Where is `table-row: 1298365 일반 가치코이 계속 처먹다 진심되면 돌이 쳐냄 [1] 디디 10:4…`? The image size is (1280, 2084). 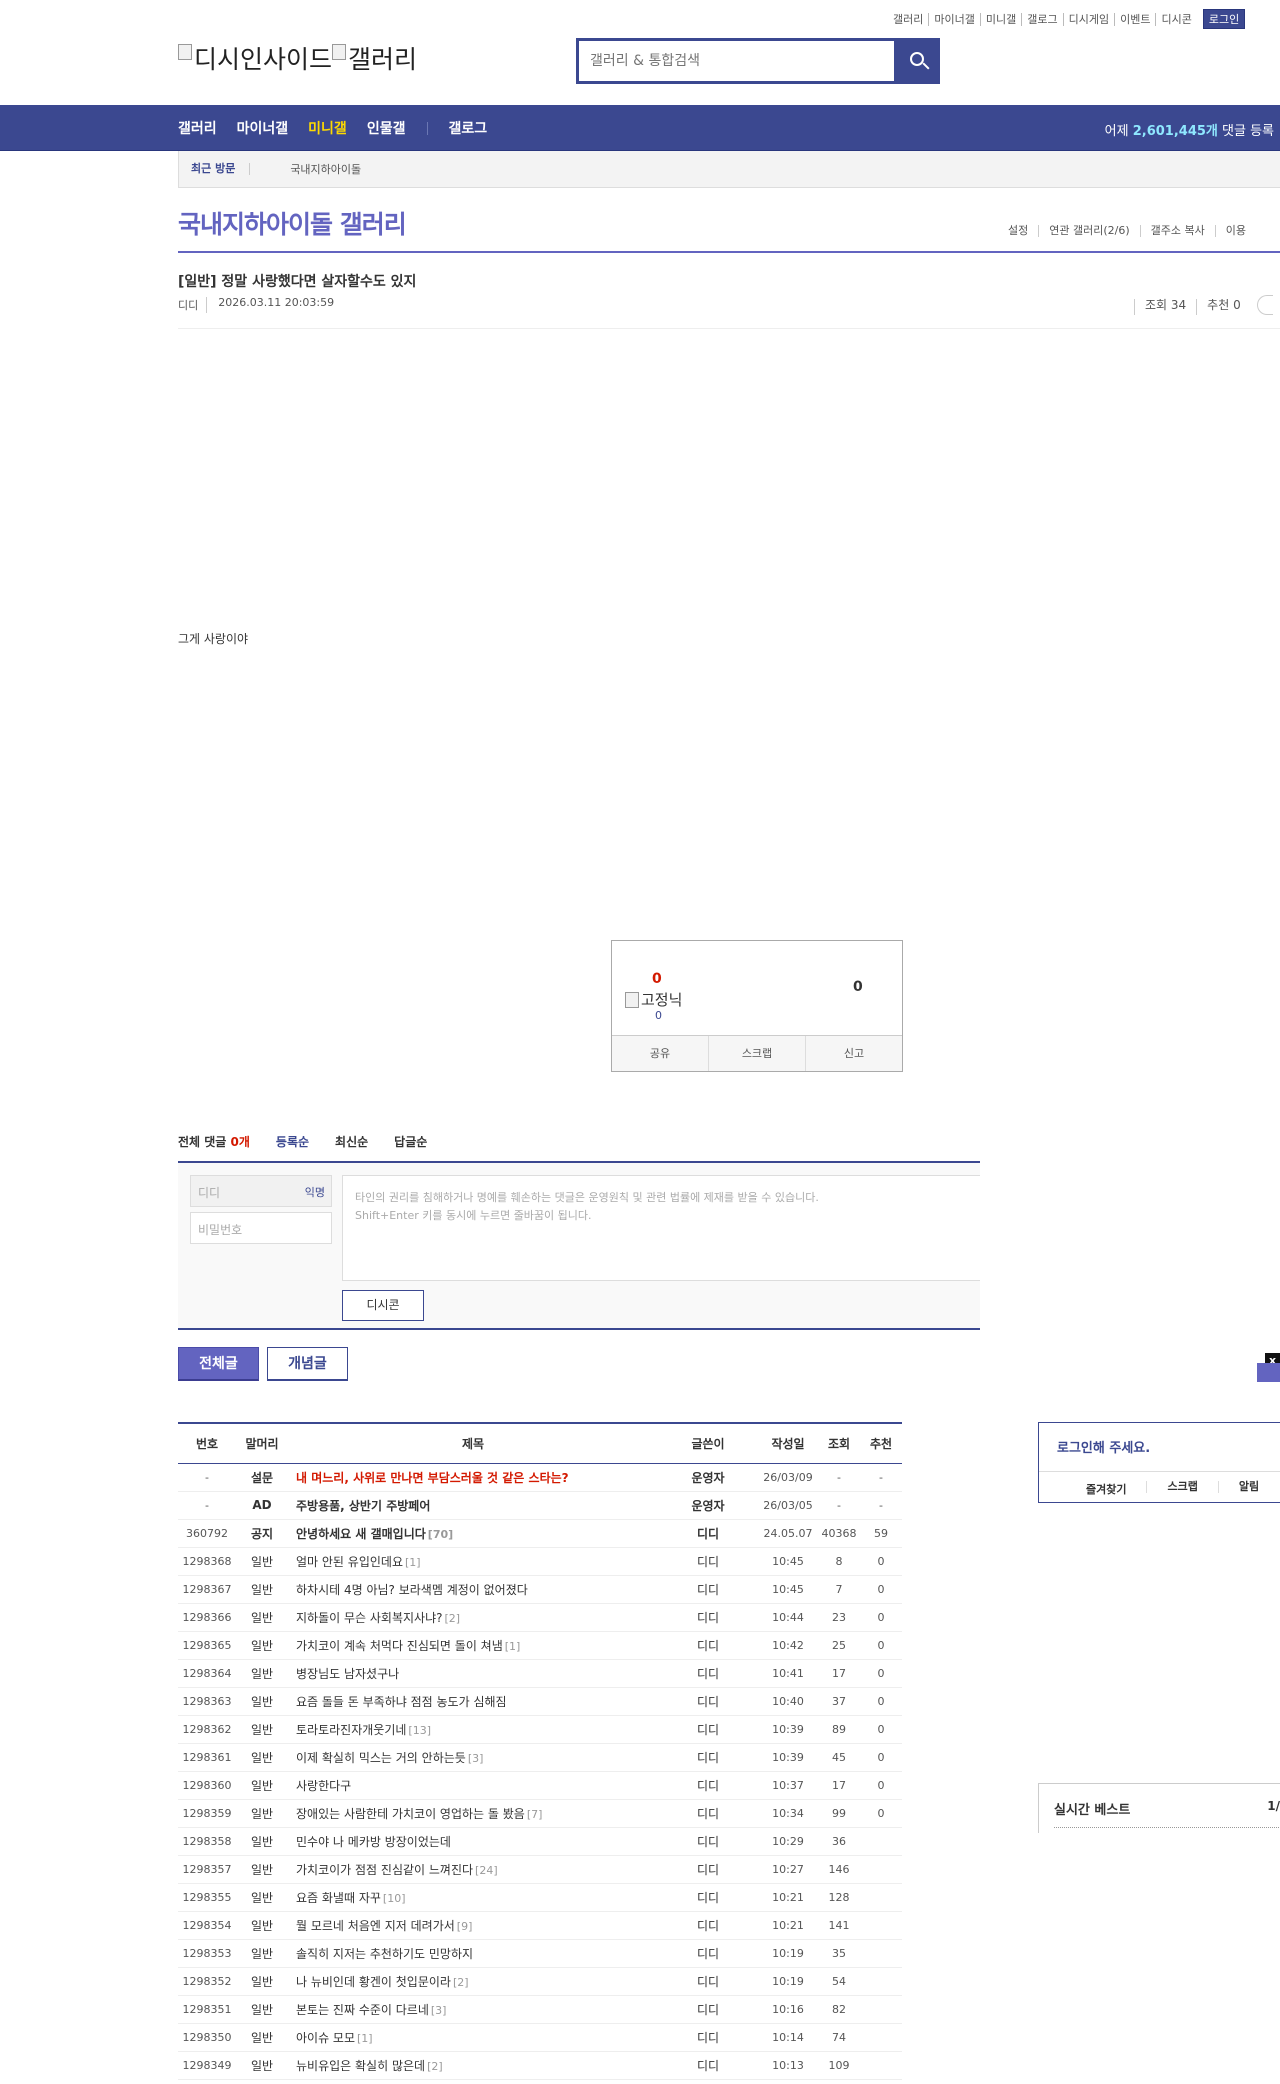 table-row: 1298365 일반 가치코이 계속 처먹다 진심되면 돌이 쳐냄 [1] 디디 10:4… is located at coordinates (598, 1645).